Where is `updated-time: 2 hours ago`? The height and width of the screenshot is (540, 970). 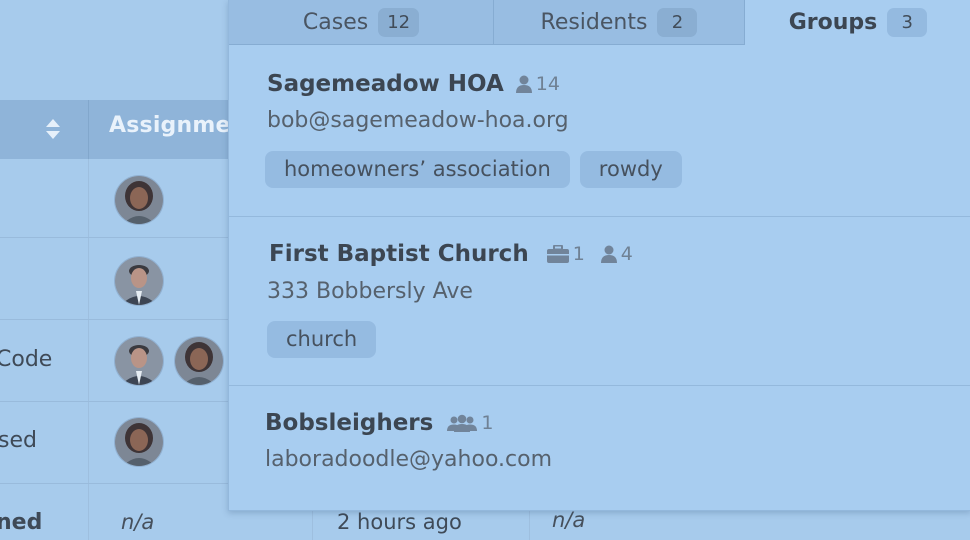
updated-time: 2 hours ago is located at coordinates (399, 522).